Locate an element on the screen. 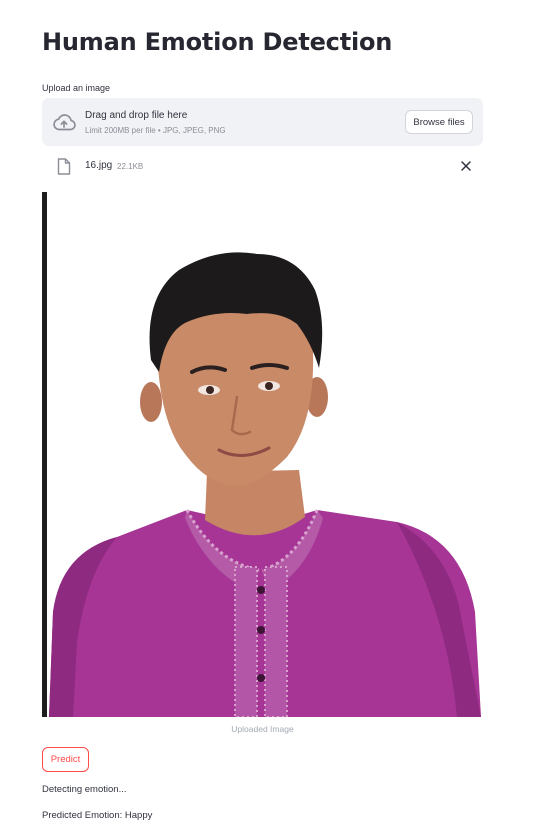 The height and width of the screenshot is (835, 536). predict-button: Predict is located at coordinates (65, 759).